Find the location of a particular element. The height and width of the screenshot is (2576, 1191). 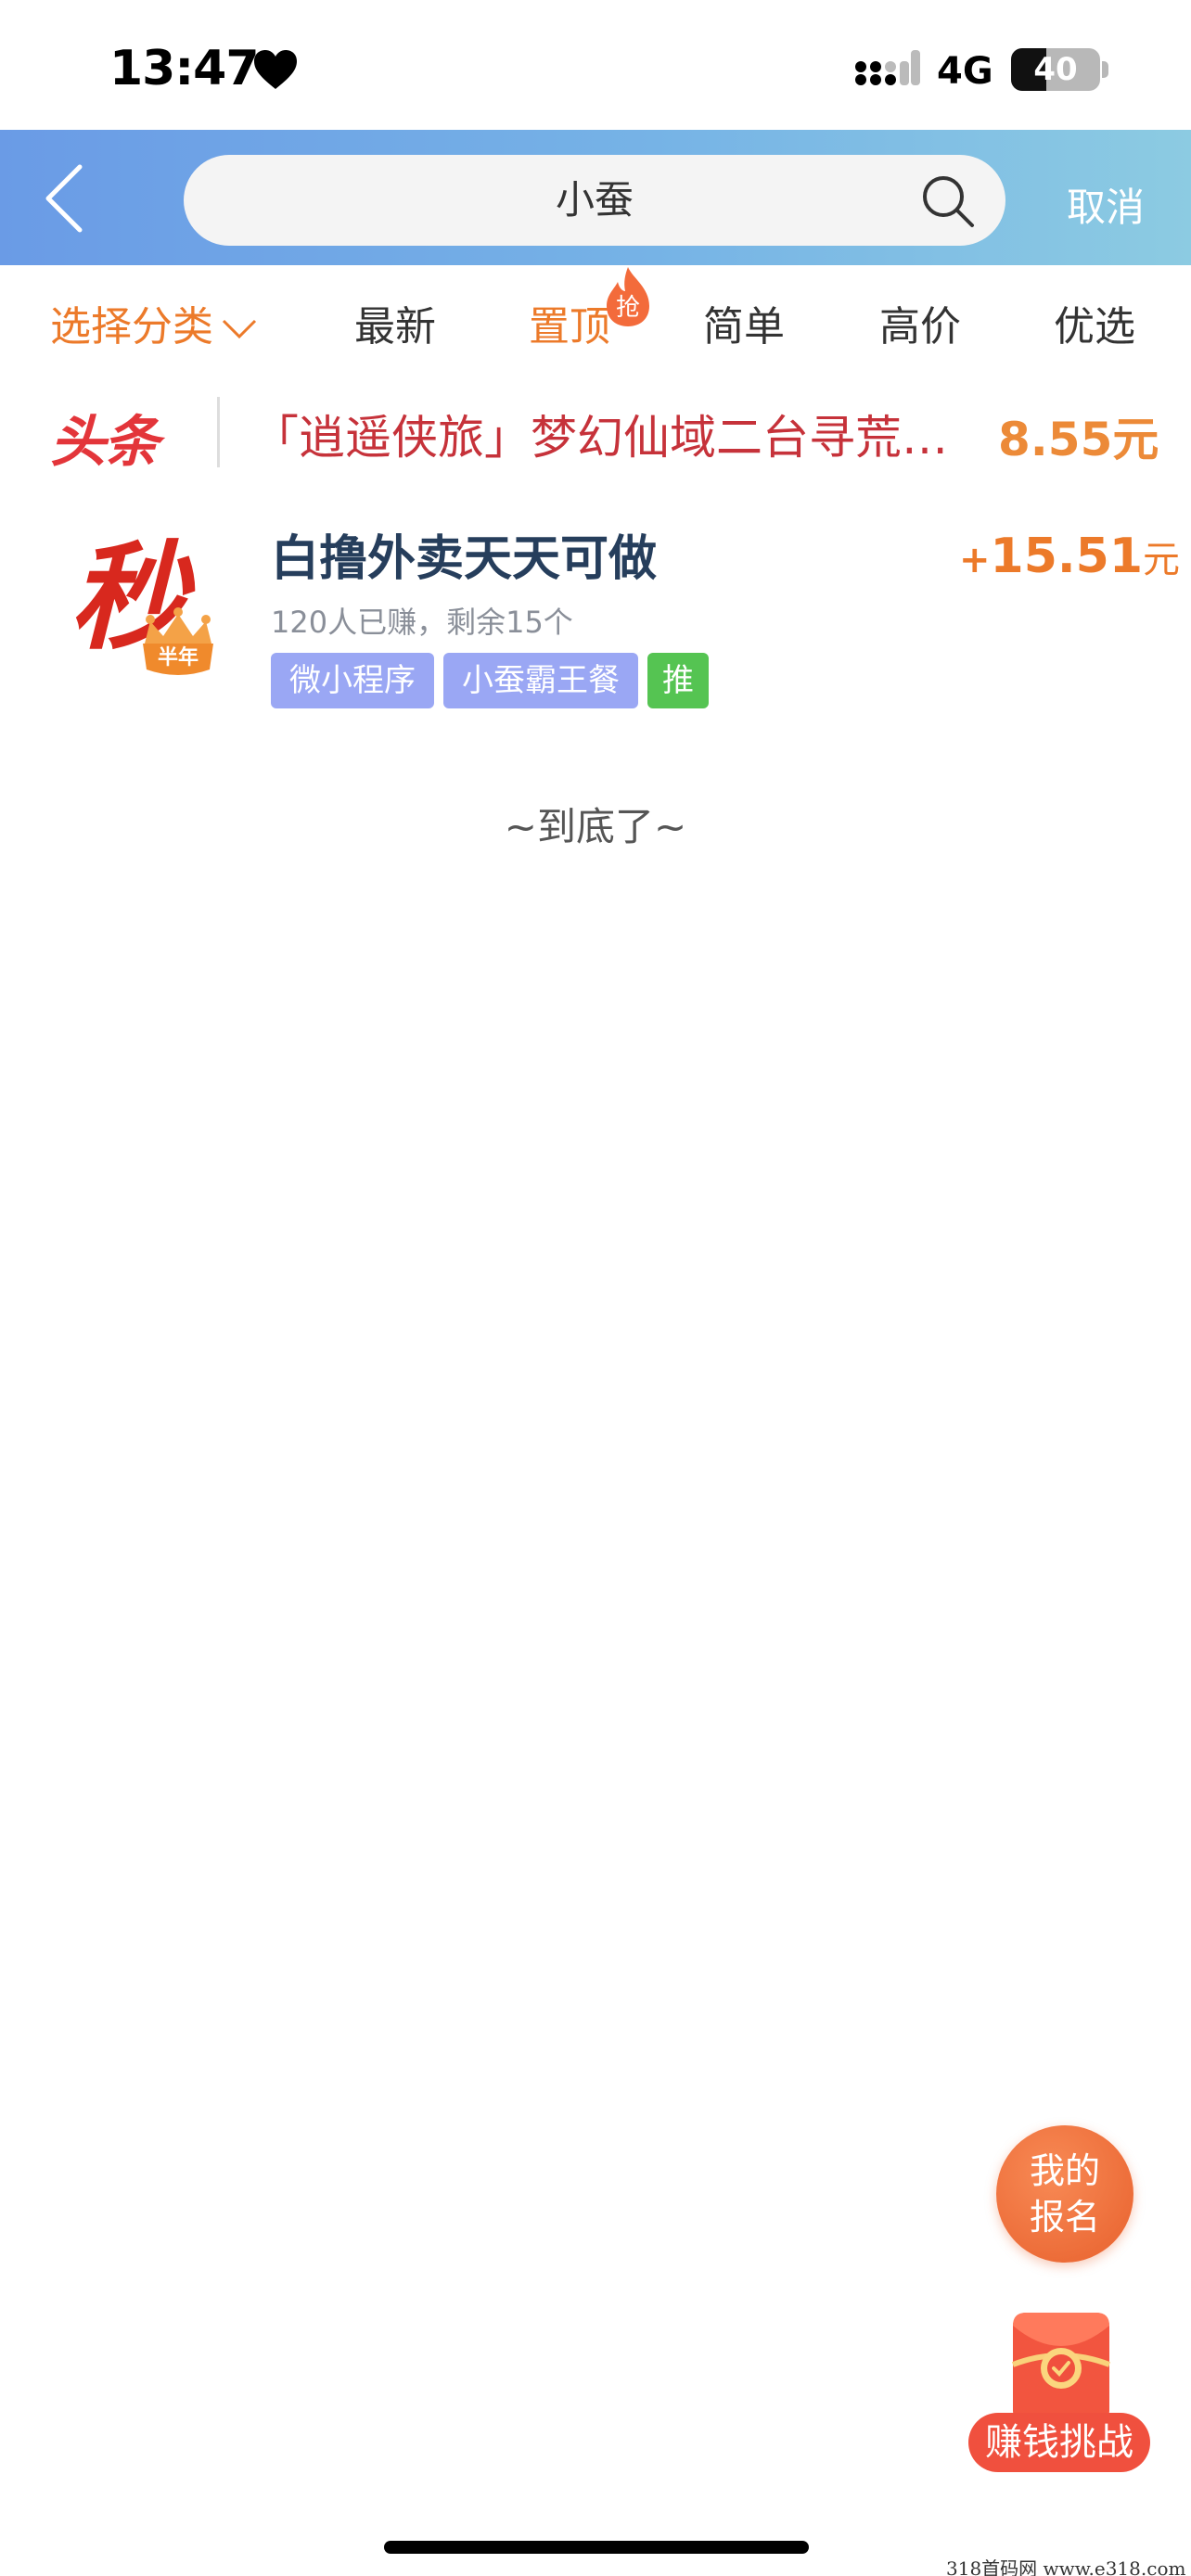

headline-badge: 头条 is located at coordinates (105, 442).